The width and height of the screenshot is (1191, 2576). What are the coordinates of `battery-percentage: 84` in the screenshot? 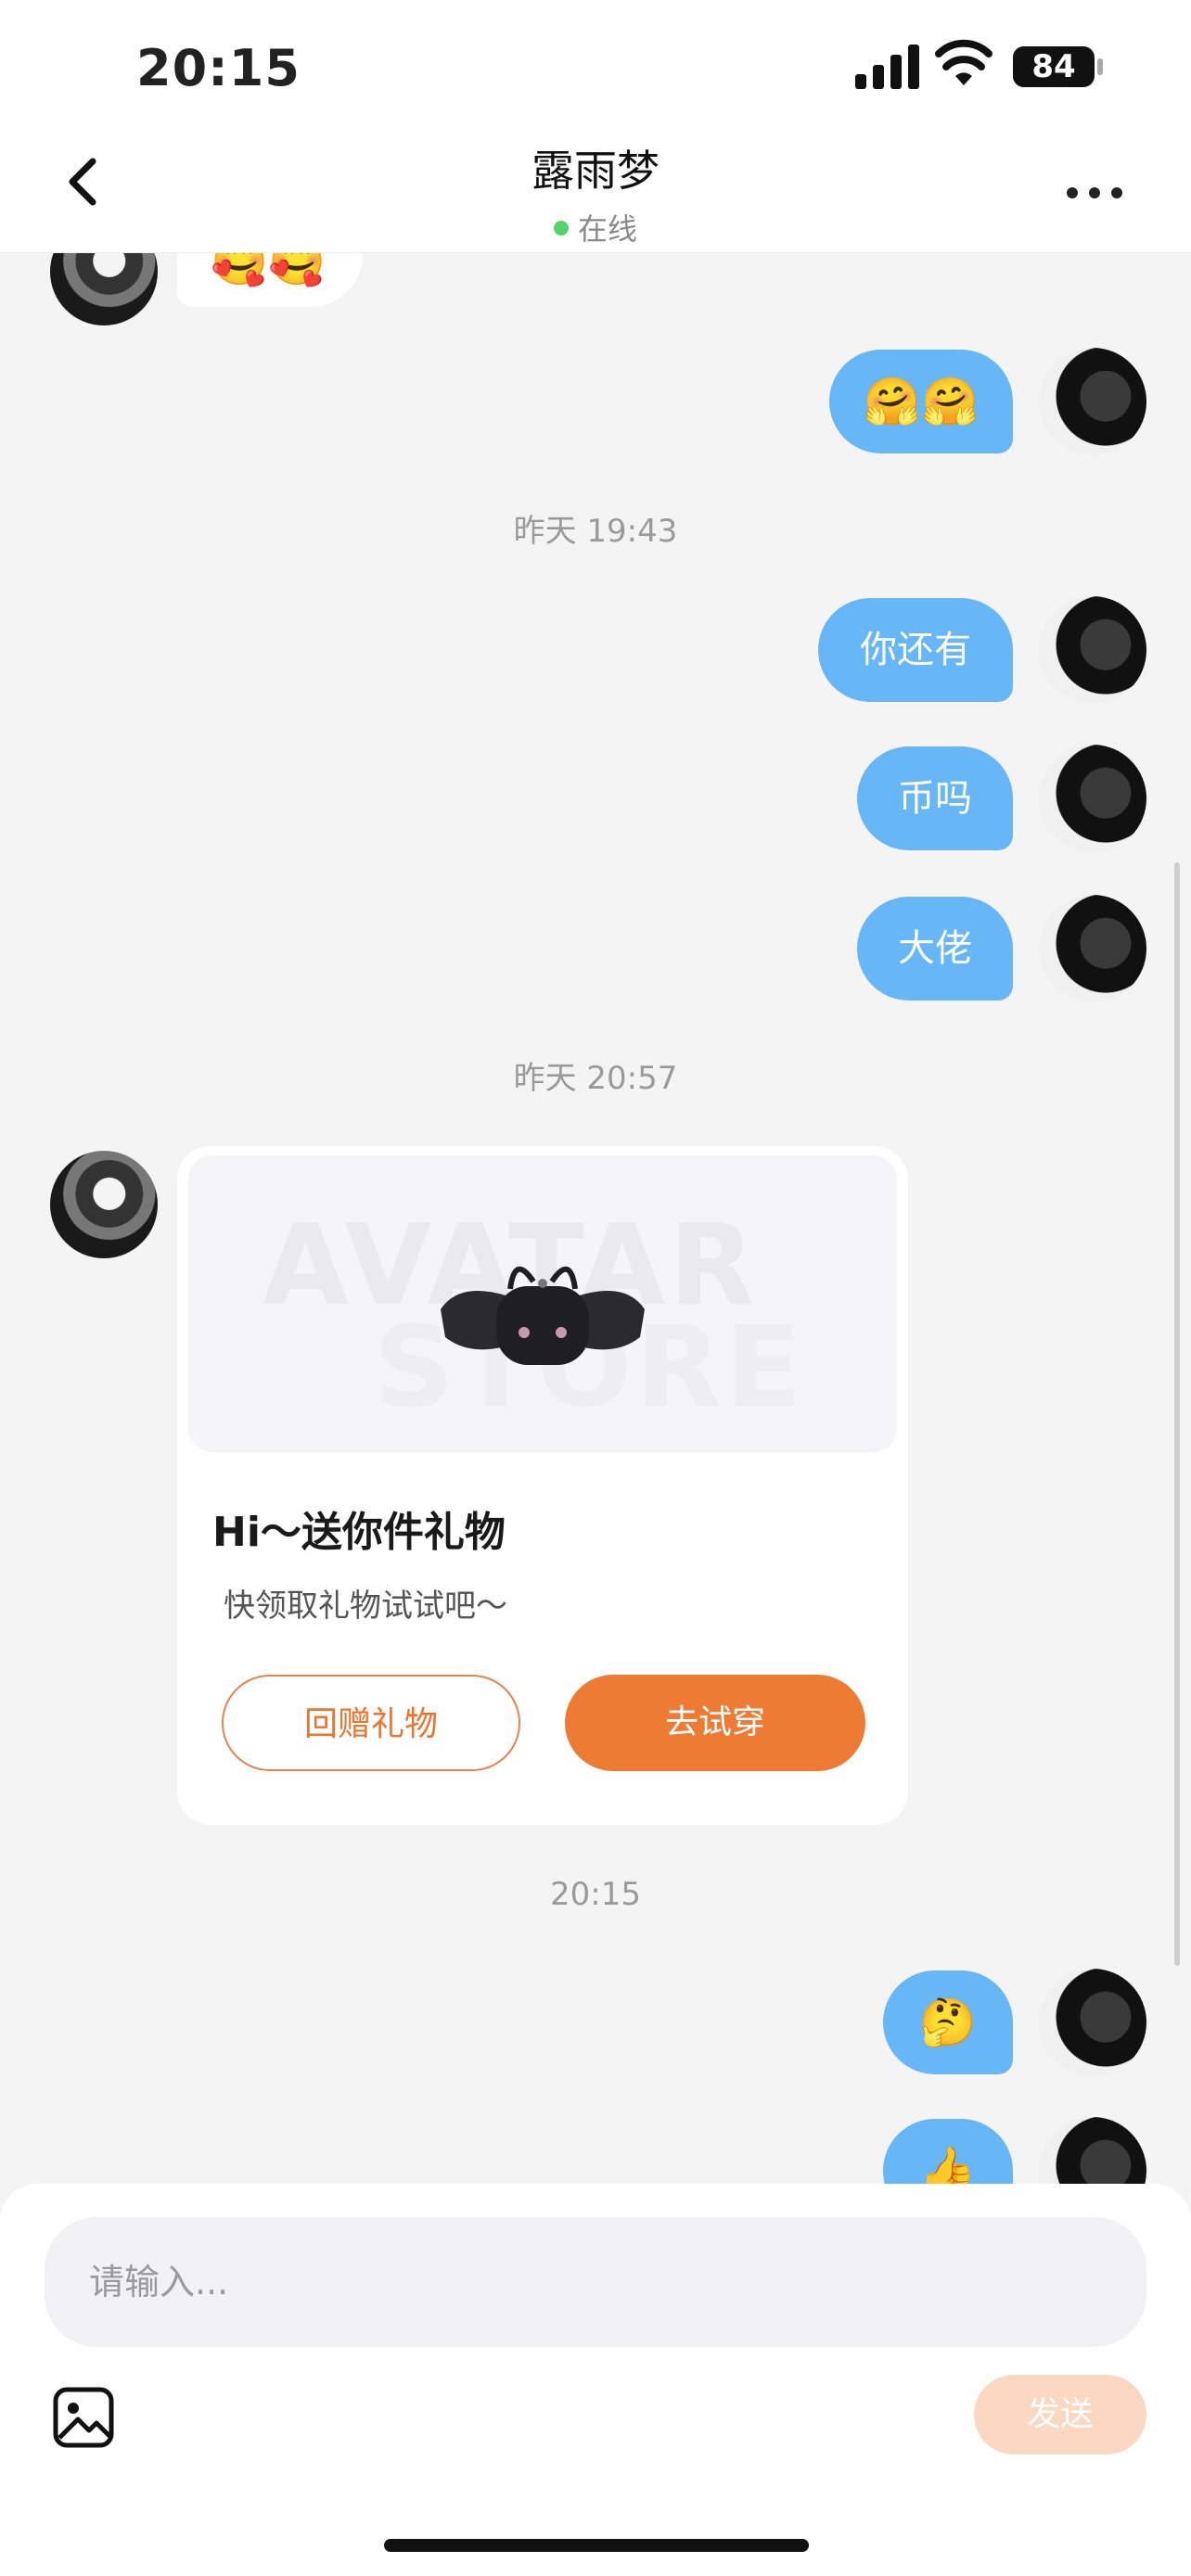 It's located at (1053, 66).